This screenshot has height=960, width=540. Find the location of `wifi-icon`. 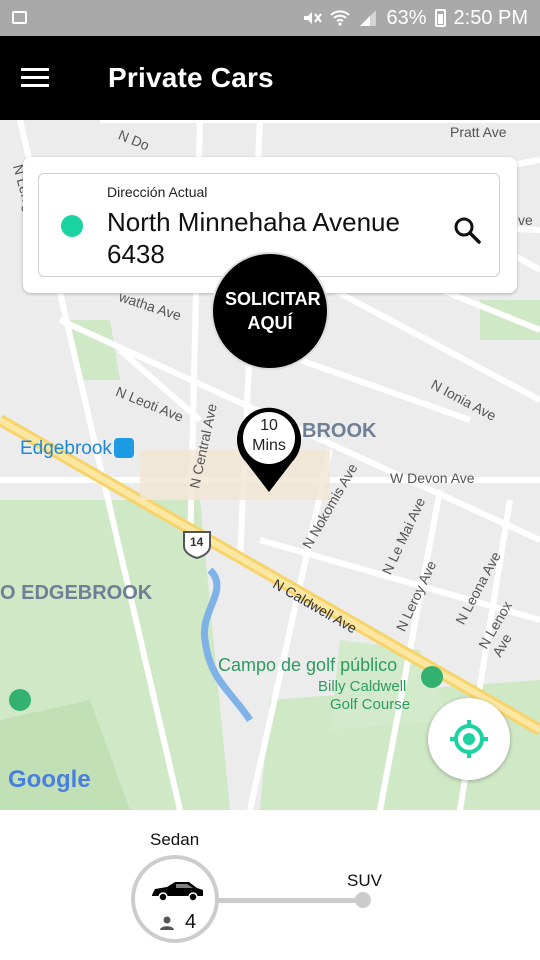

wifi-icon is located at coordinates (340, 18).